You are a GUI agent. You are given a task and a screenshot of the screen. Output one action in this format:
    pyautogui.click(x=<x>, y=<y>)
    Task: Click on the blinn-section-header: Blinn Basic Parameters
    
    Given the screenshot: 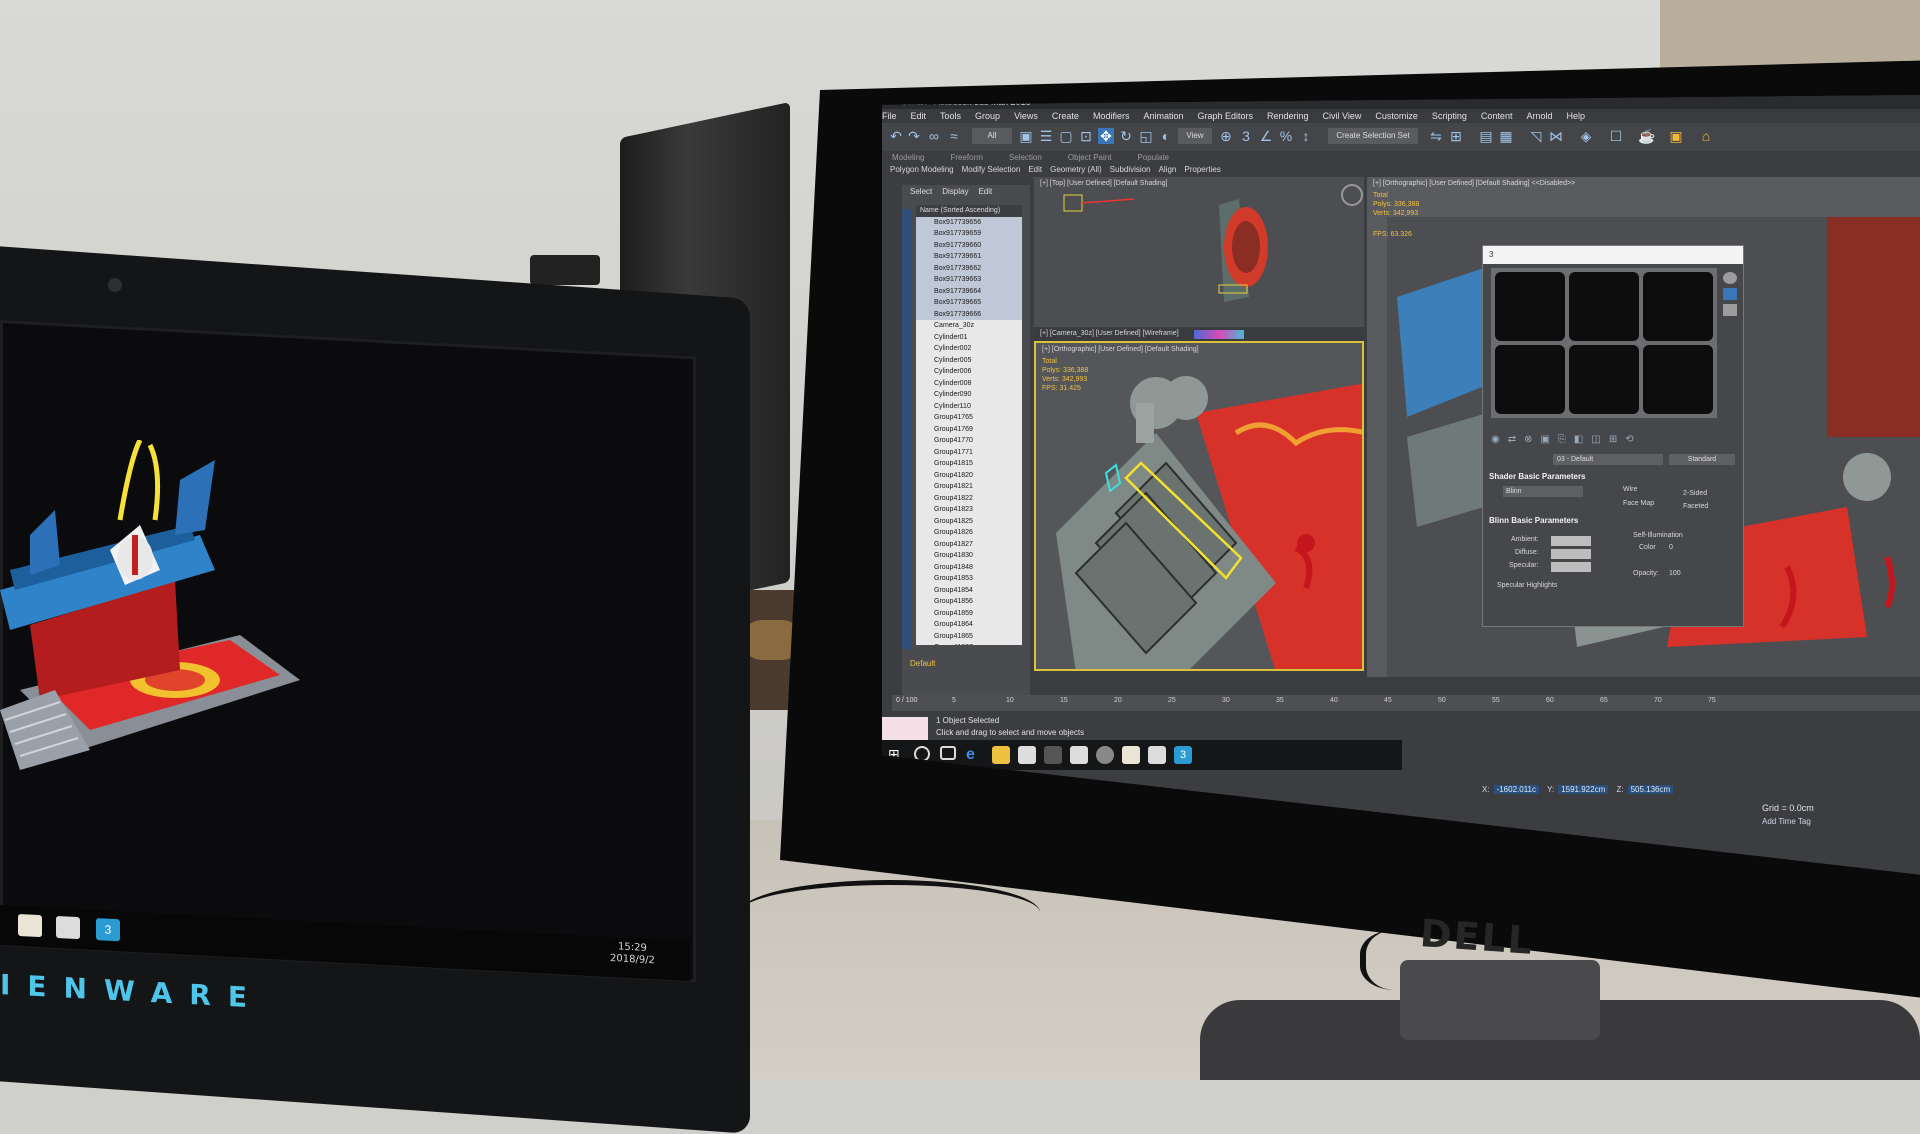 What is the action you would take?
    pyautogui.click(x=1533, y=520)
    